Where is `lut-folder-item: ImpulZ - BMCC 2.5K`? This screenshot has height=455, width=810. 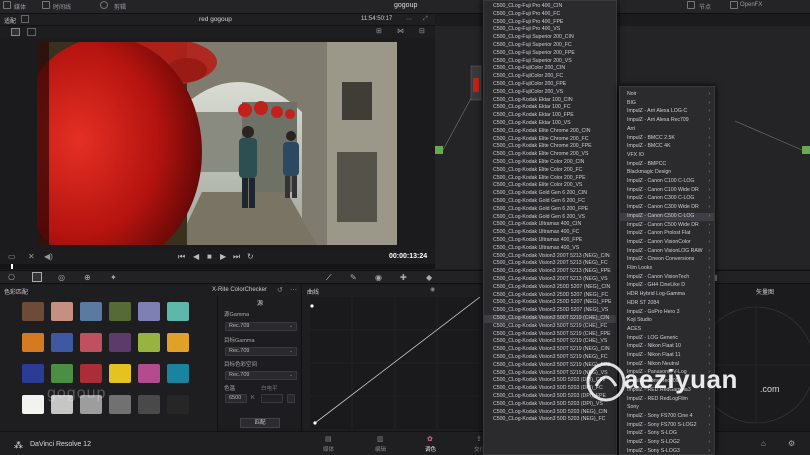 lut-folder-item: ImpulZ - BMCC 2.5K is located at coordinates (651, 138).